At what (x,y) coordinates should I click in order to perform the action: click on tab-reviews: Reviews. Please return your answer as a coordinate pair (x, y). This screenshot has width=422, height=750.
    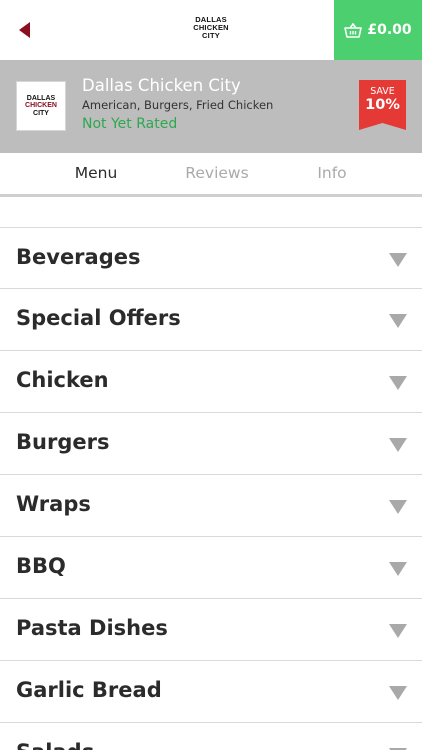
    Looking at the image, I should click on (217, 173).